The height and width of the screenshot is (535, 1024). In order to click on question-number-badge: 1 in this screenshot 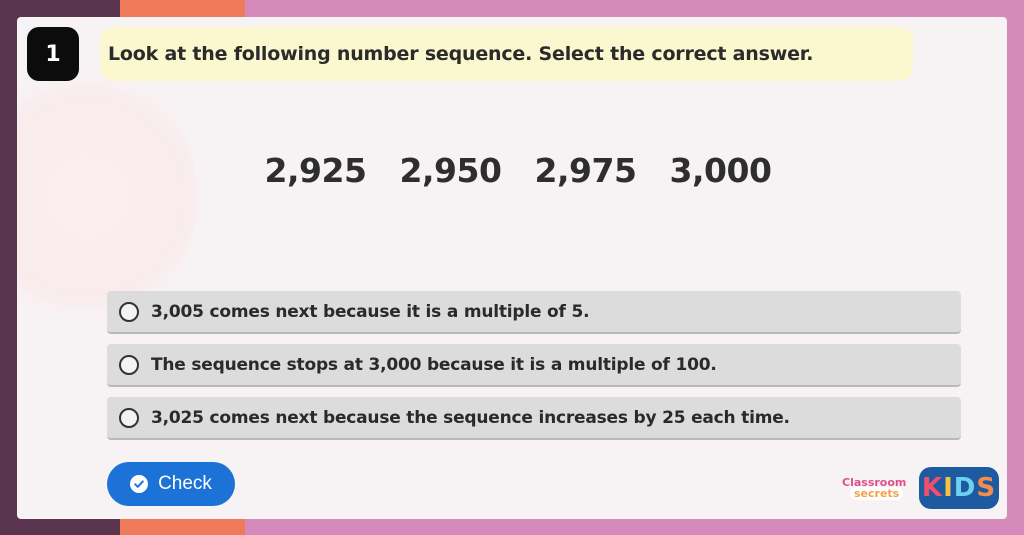, I will do `click(53, 54)`.